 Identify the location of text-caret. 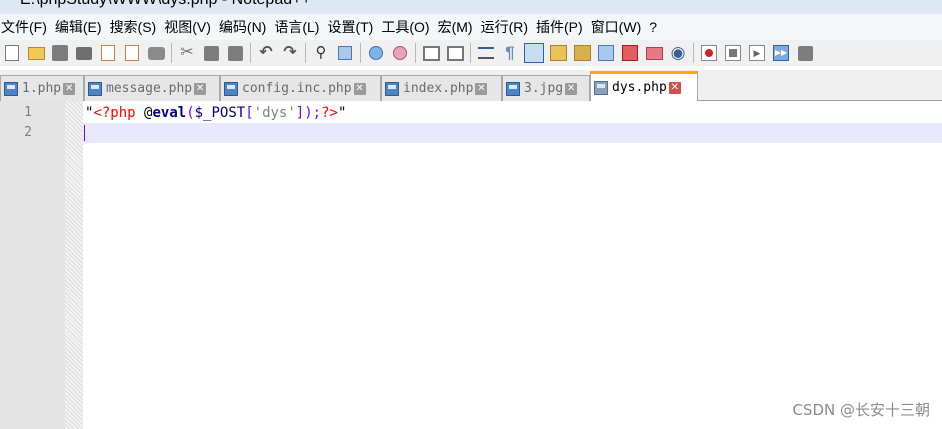
(84, 133).